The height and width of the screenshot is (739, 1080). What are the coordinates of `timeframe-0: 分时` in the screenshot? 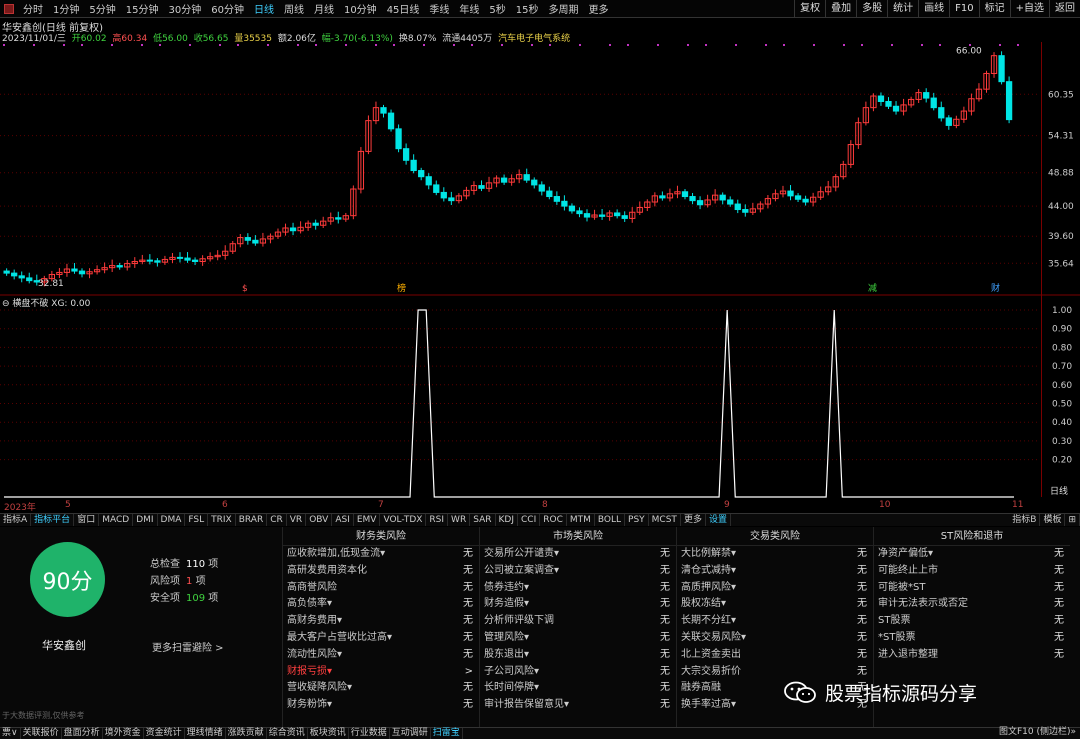 It's located at (33, 8).